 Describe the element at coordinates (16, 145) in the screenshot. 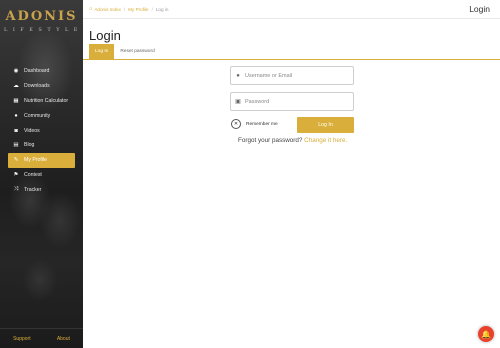

I see `newspaper-icon: ▤` at that location.